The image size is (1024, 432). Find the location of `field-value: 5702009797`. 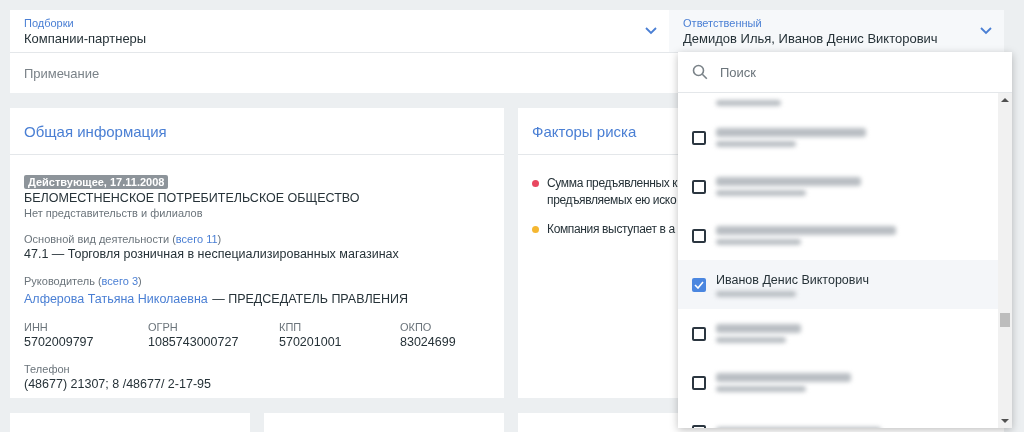

field-value: 5702009797 is located at coordinates (59, 342).